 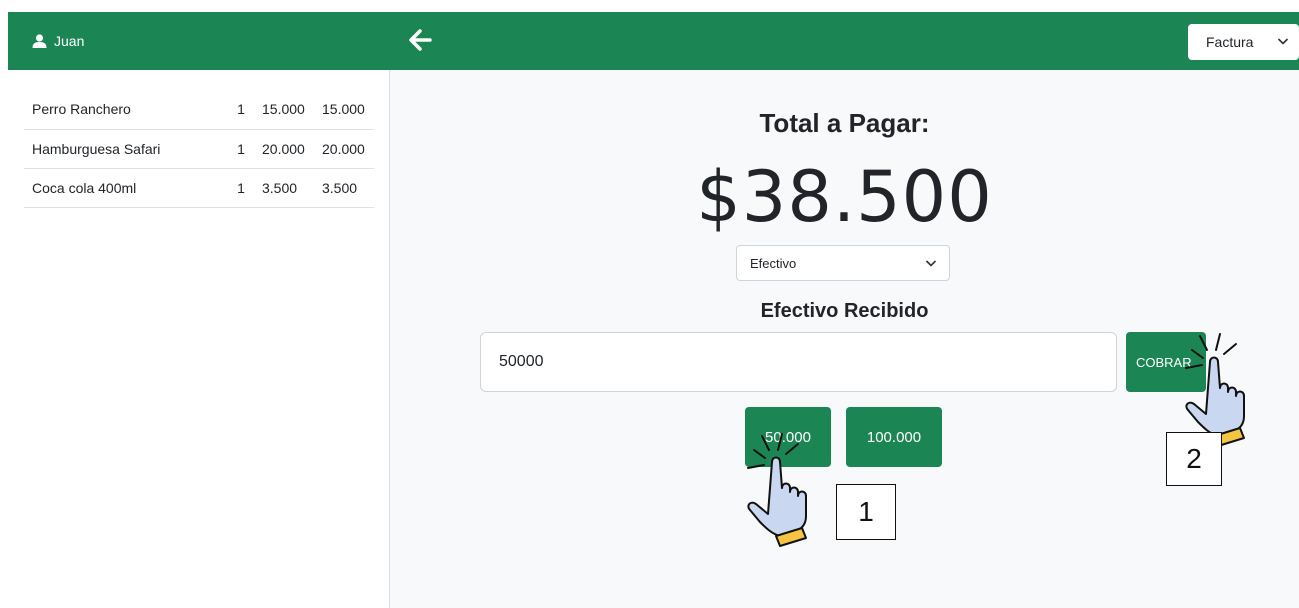 What do you see at coordinates (1230, 42) in the screenshot?
I see `document-type-value: Factura` at bounding box center [1230, 42].